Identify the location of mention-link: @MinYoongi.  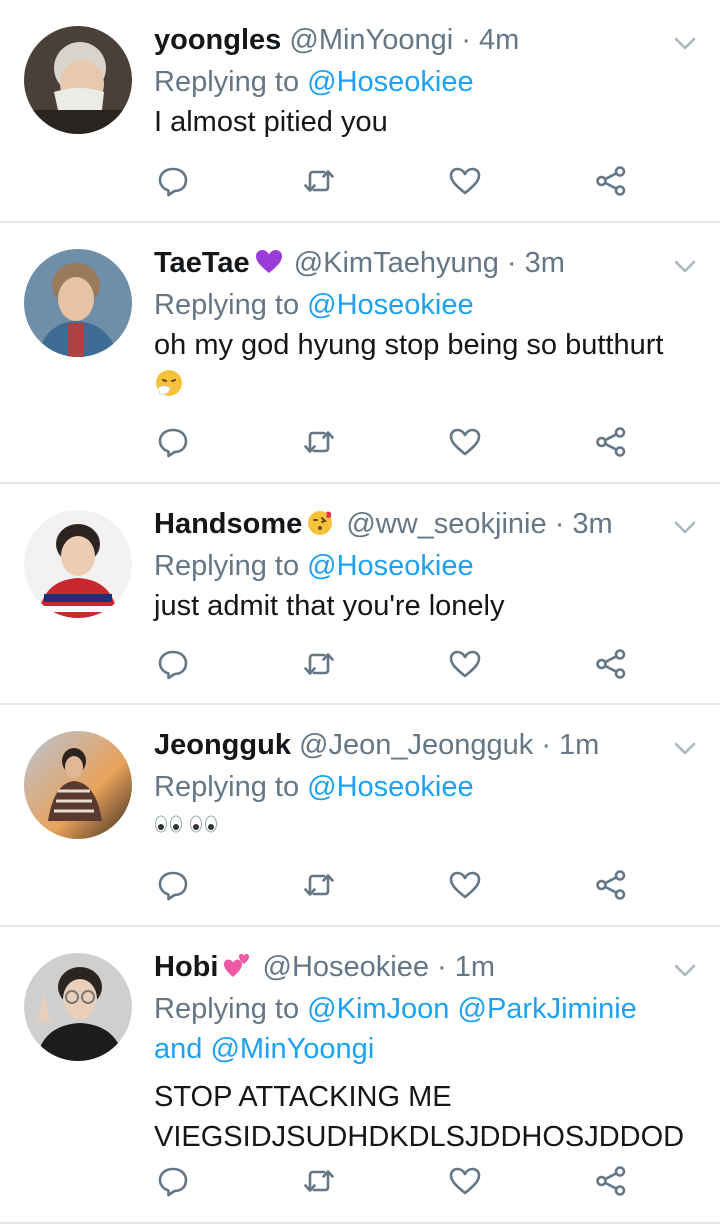
(292, 1049).